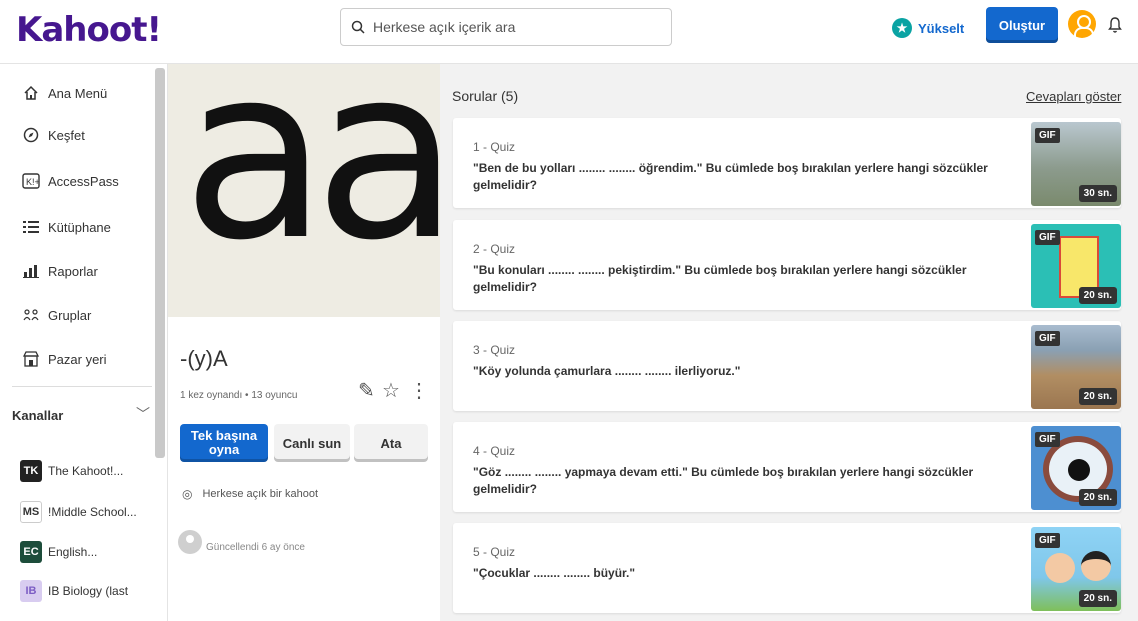  I want to click on sidebar-item-label: Keşfet, so click(66, 135).